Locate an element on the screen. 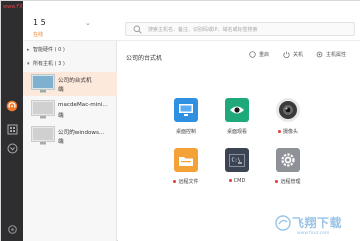 The width and height of the screenshot is (360, 241). search-icon is located at coordinates (137, 29).